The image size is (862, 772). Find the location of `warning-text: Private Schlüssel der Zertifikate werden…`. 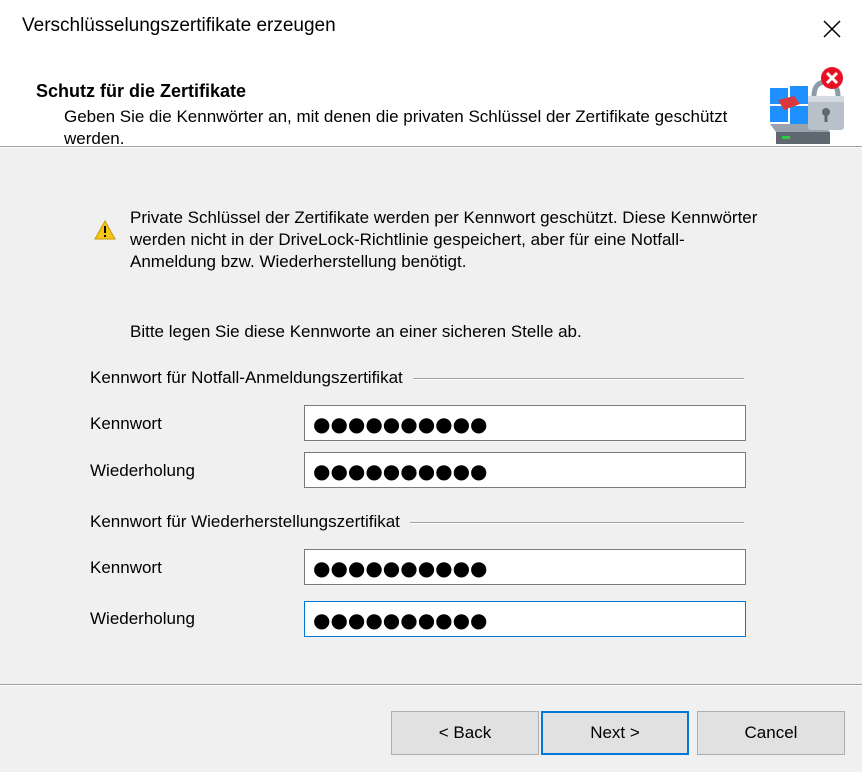

warning-text: Private Schlüssel der Zertifikate werden… is located at coordinates (444, 239).